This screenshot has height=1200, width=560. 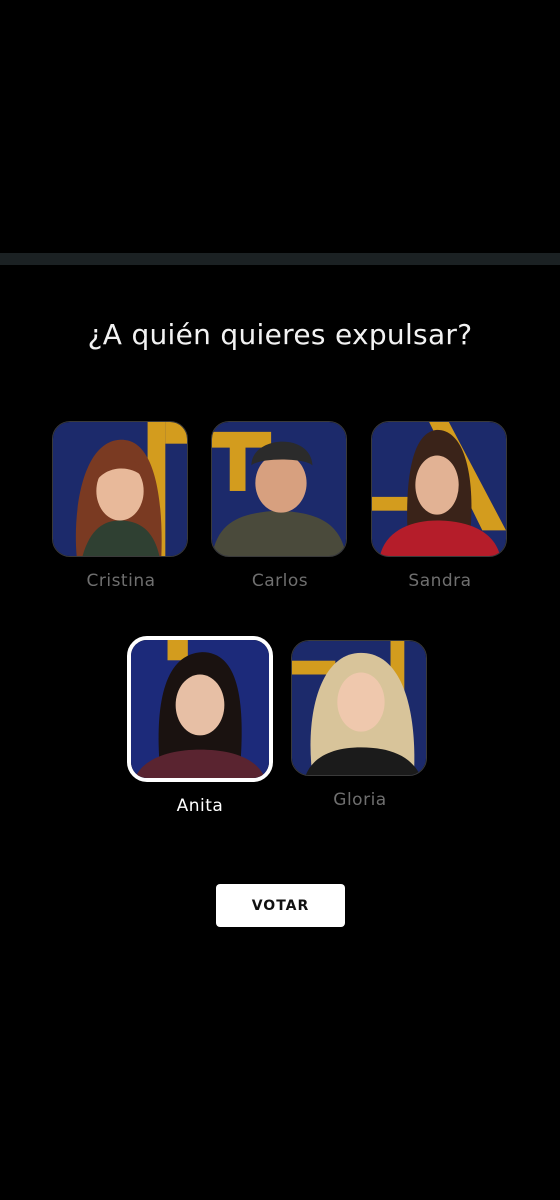 I want to click on contestant-portrait-carlos, so click(x=279, y=489).